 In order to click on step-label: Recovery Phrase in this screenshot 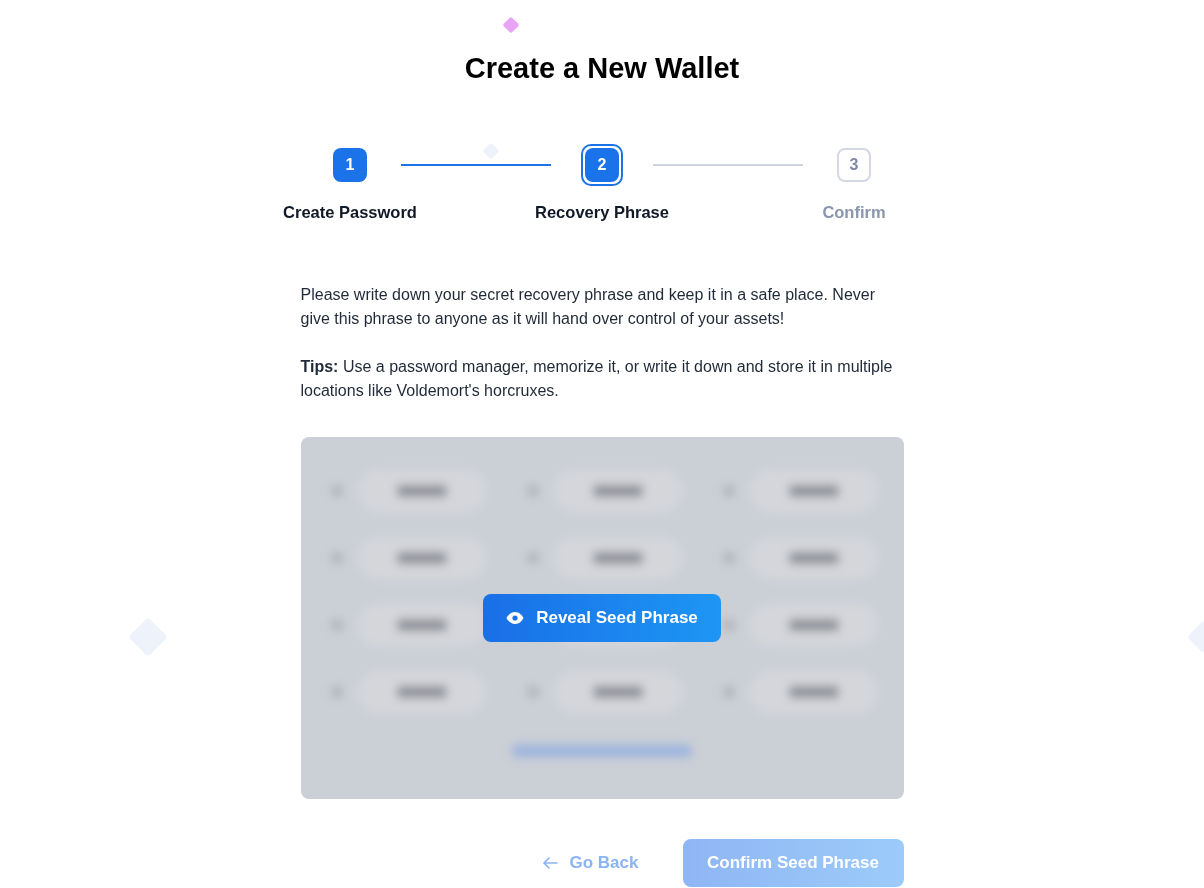, I will do `click(602, 212)`.